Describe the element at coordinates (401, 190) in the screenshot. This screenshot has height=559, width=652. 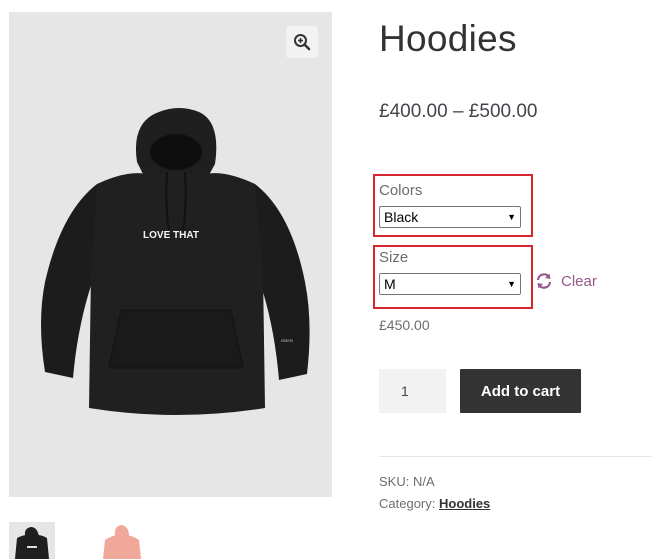
I see `colors-label: Colors` at that location.